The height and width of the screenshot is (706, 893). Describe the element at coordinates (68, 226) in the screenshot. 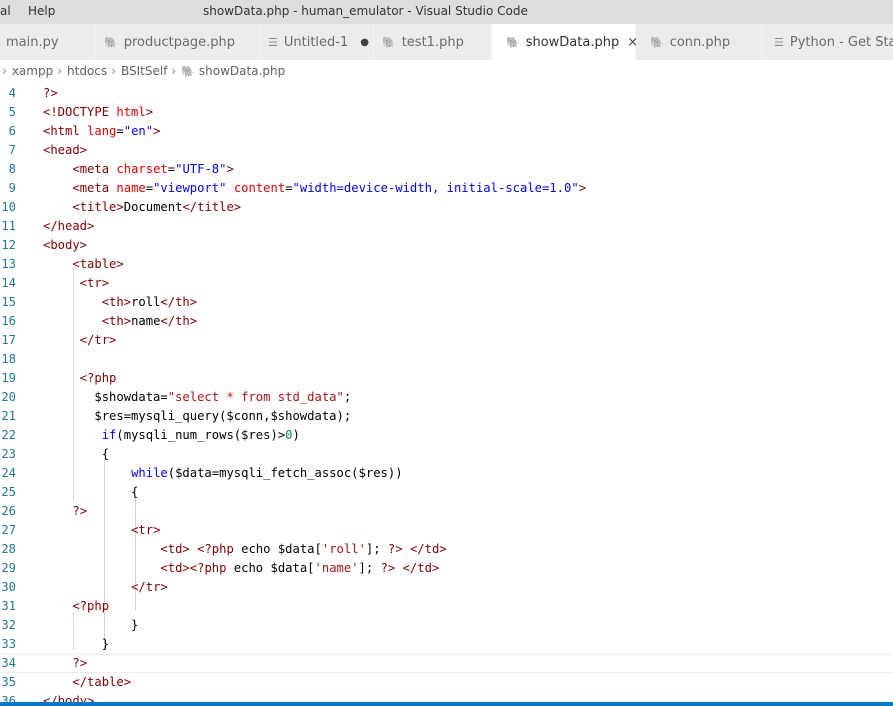

I see `code-text: </head>` at that location.